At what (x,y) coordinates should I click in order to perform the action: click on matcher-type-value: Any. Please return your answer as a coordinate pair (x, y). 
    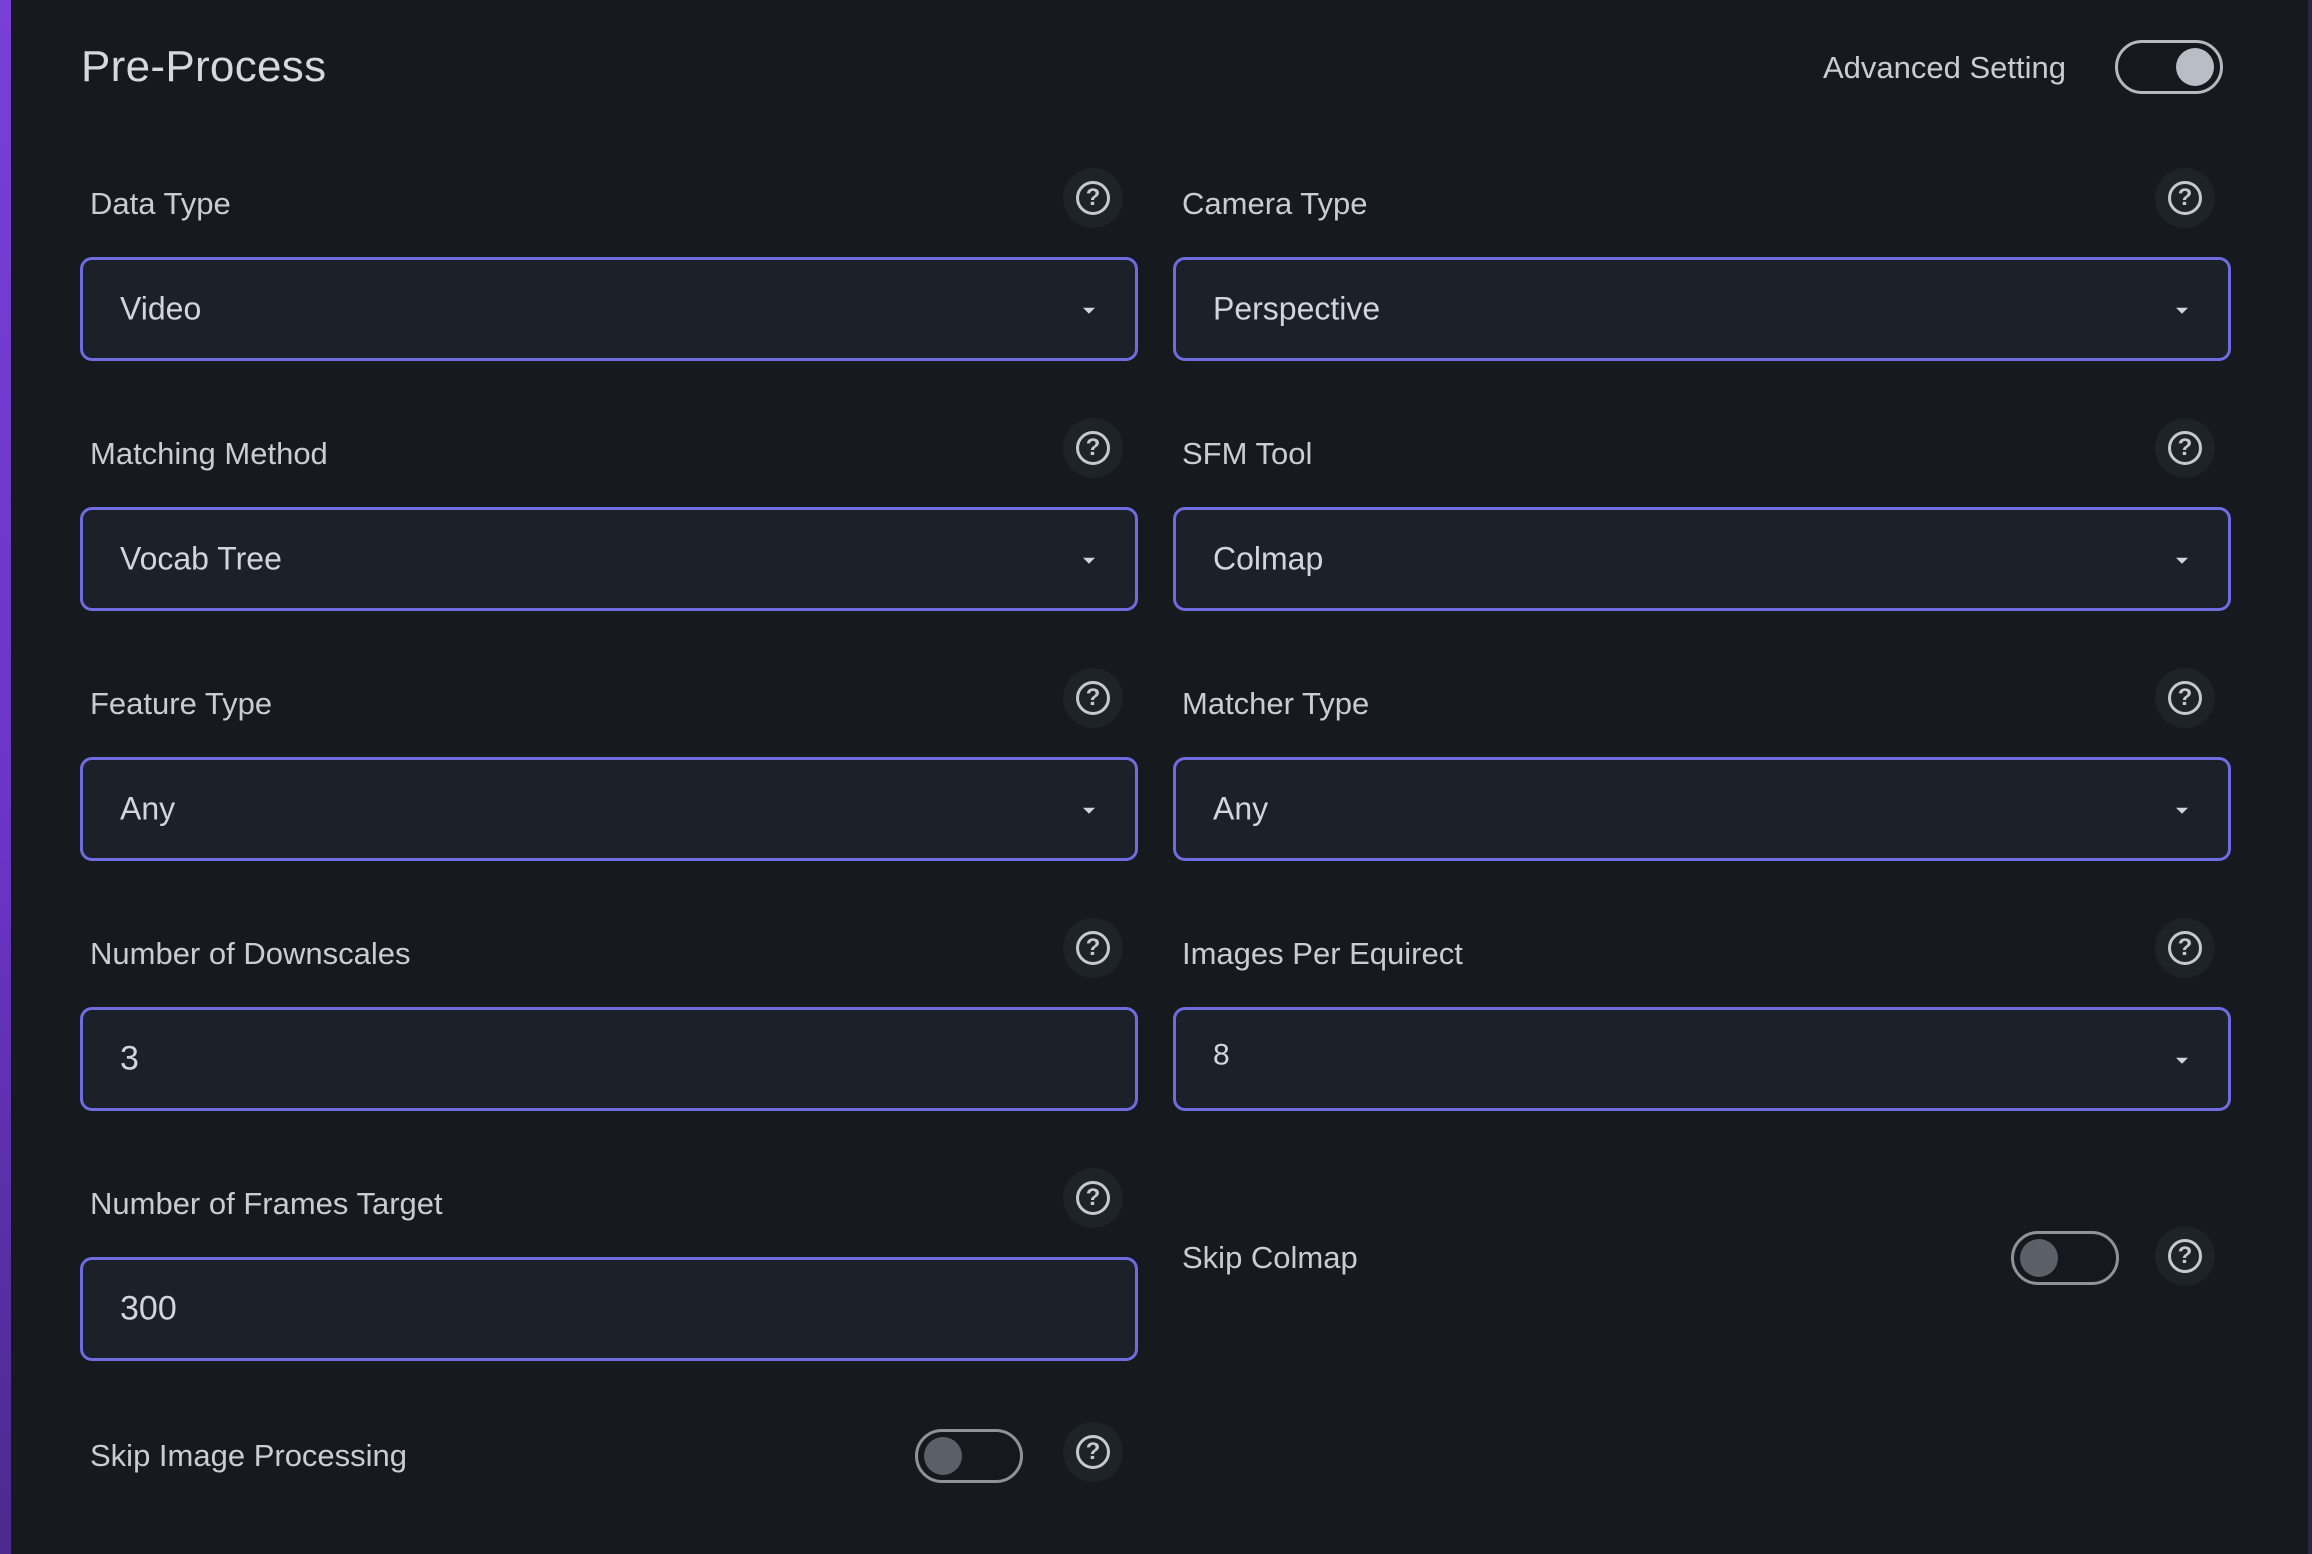
    Looking at the image, I should click on (1241, 808).